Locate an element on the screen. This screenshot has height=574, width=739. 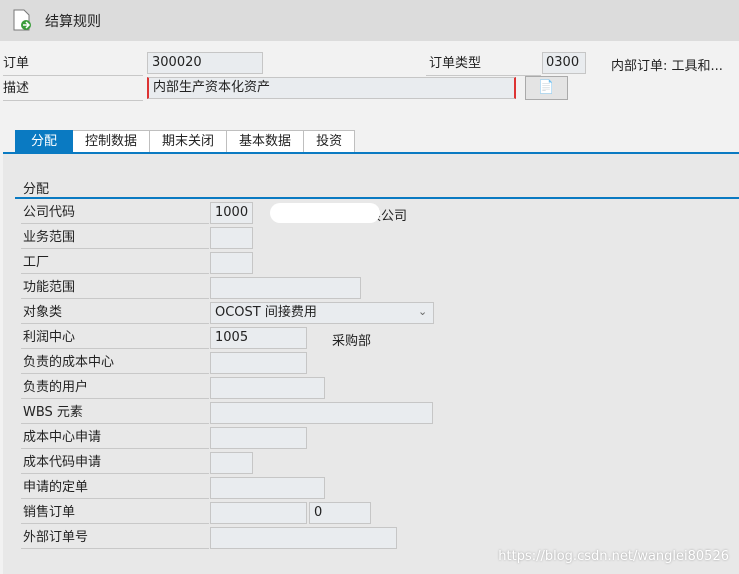
profit-center-field: 1005 is located at coordinates (258, 338).